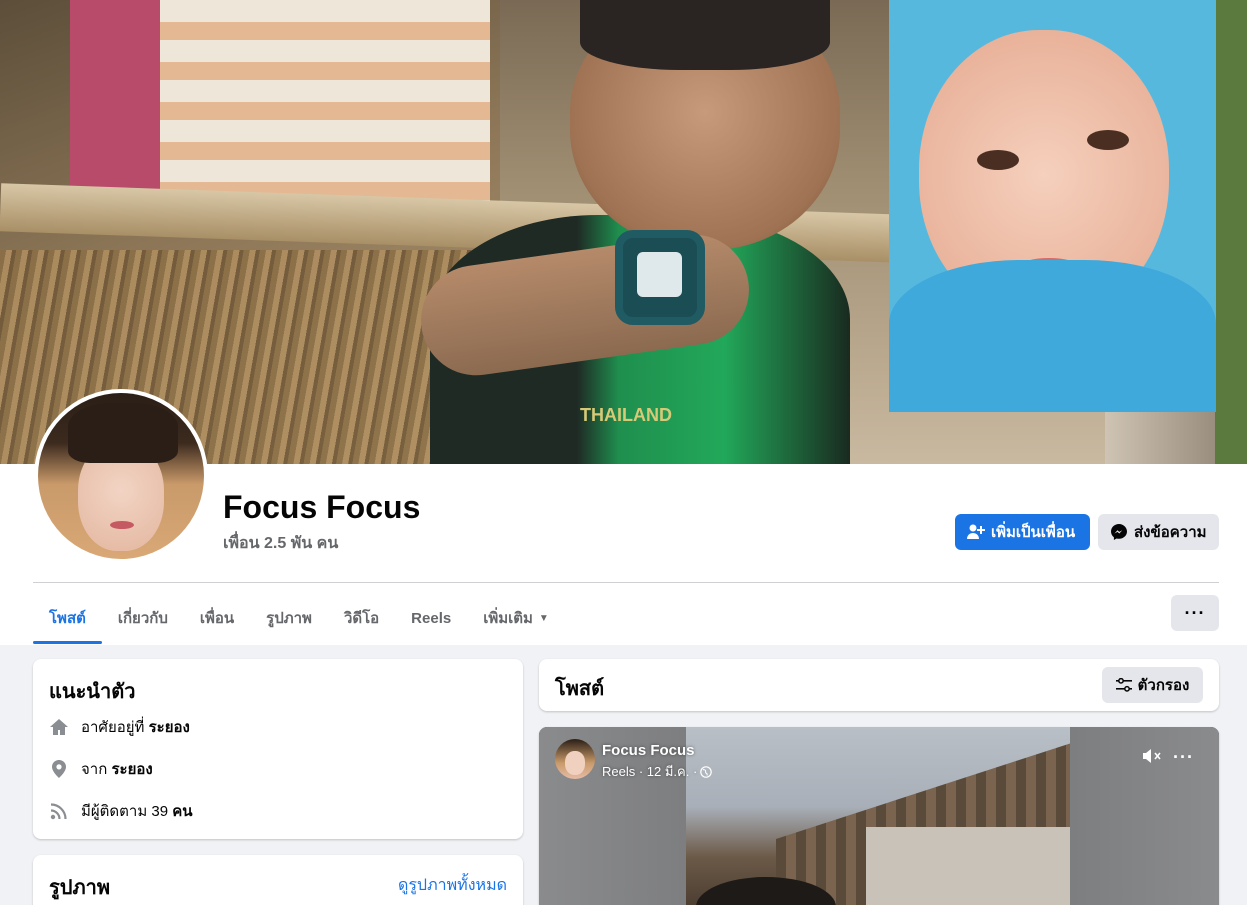 This screenshot has width=1247, height=905. What do you see at coordinates (650, 771) in the screenshot?
I see `post-meta-text: Reels · 12 มี.ค. ·` at bounding box center [650, 771].